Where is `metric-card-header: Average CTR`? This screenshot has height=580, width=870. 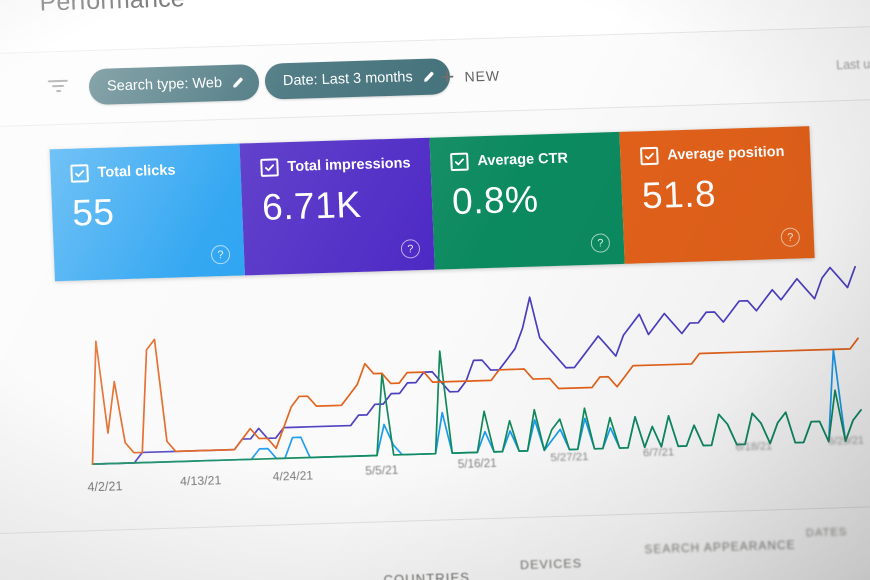
metric-card-header: Average CTR is located at coordinates (527, 160).